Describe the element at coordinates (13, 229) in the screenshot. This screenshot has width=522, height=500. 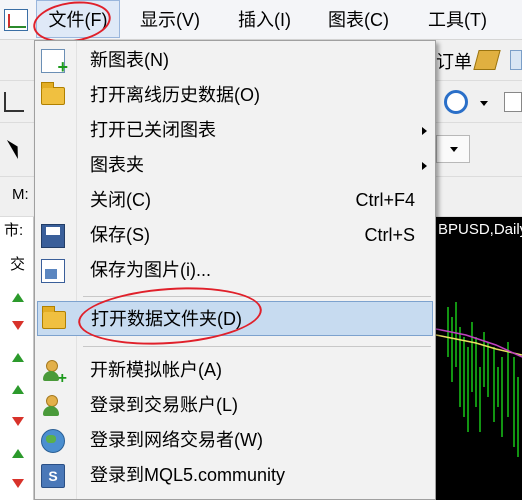
I see `panel-tab-label: 市:` at that location.